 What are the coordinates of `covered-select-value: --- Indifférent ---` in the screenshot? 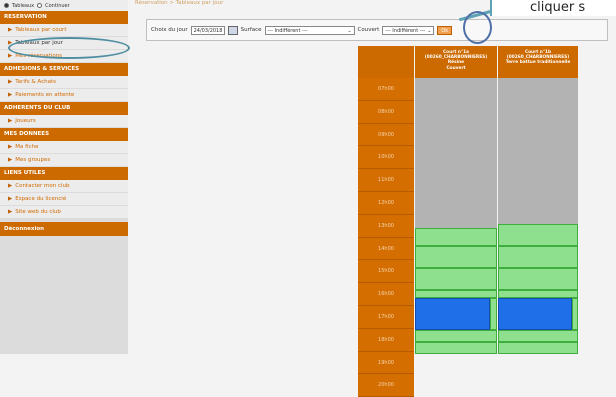 It's located at (405, 30).